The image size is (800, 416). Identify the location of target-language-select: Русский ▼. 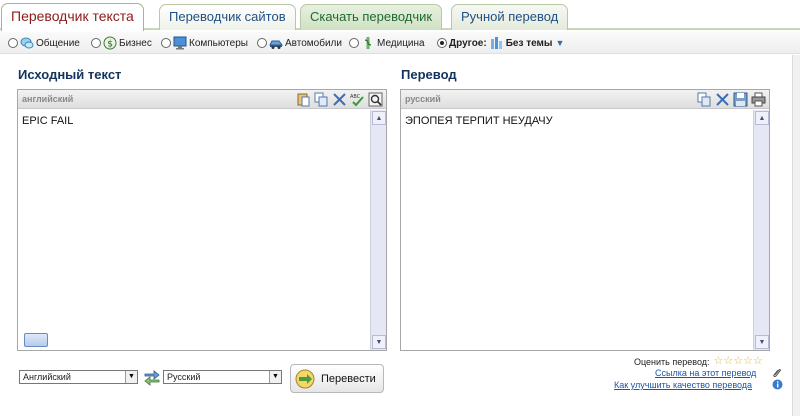
(222, 377).